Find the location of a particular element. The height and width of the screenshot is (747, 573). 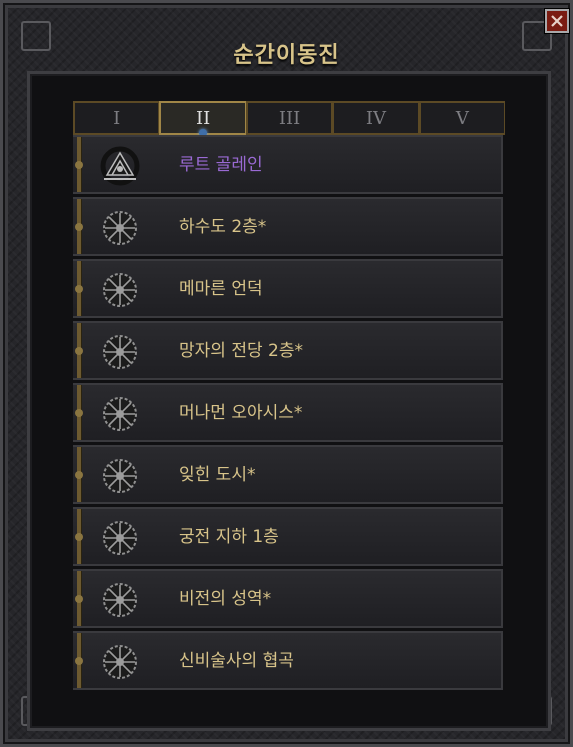

waypoint-label: 비전의 성역* is located at coordinates (225, 599).